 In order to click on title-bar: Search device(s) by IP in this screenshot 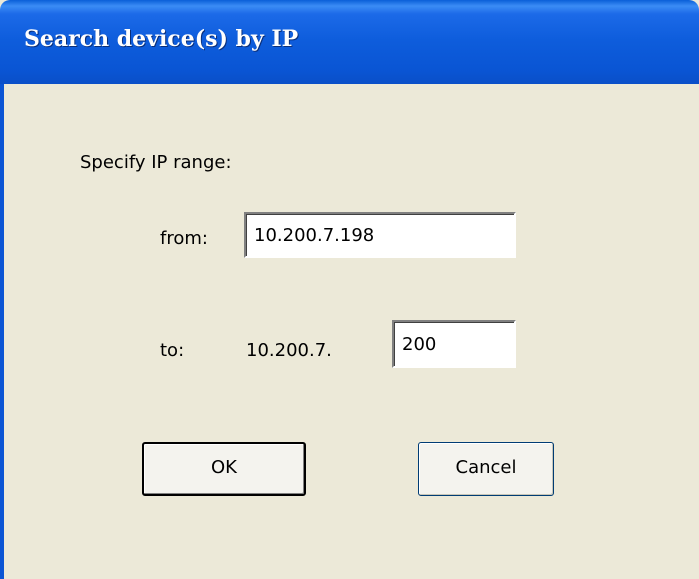, I will do `click(349, 42)`.